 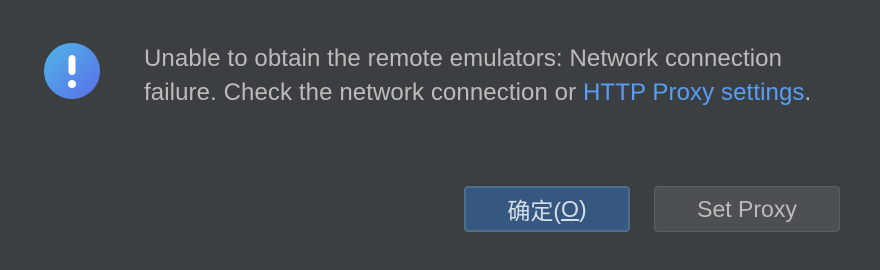 I want to click on set-proxy-button-label: Set Proxy, so click(x=747, y=208).